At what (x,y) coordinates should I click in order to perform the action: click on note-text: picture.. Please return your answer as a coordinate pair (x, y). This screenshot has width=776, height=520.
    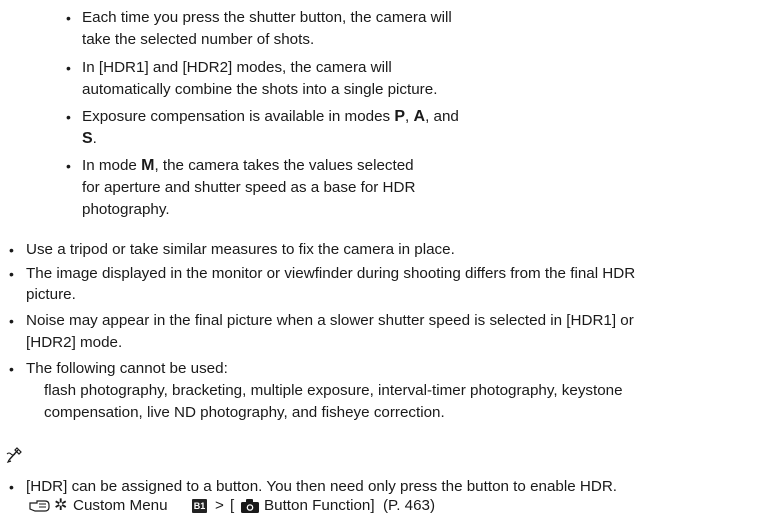
    Looking at the image, I should click on (51, 294).